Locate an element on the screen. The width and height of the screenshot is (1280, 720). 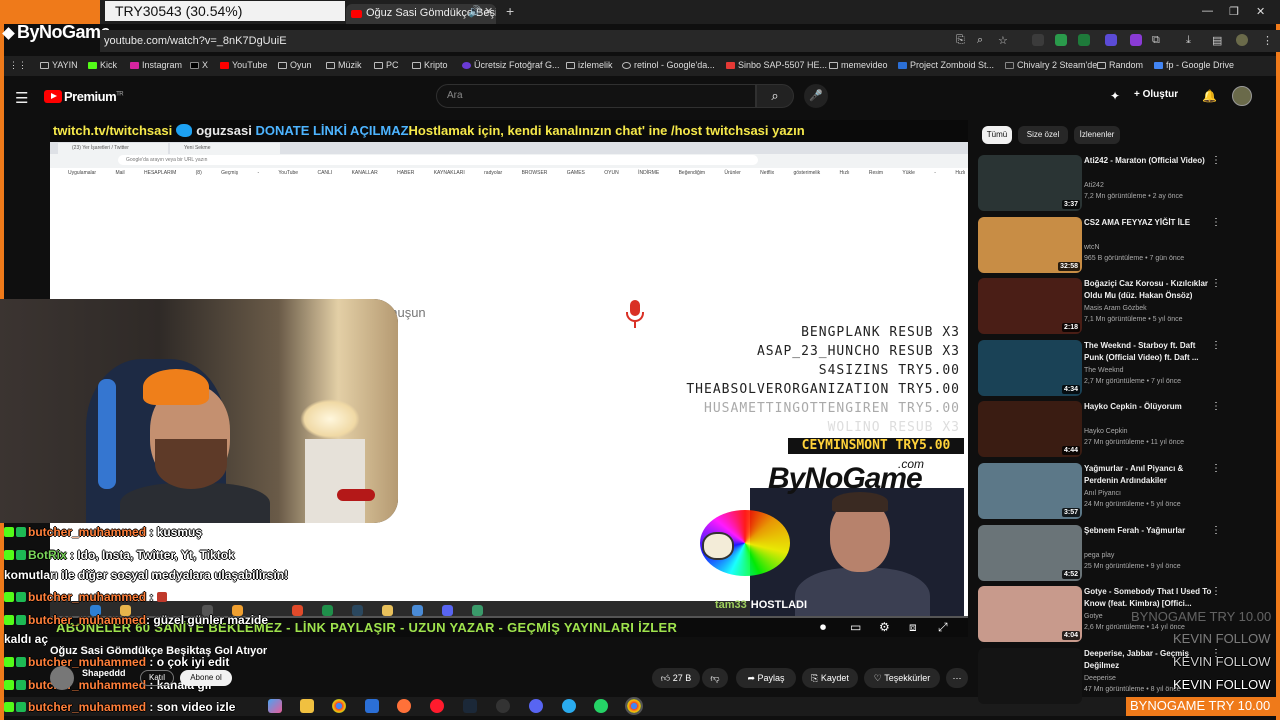
install-app-icon: ⎘ is located at coordinates (960, 40).